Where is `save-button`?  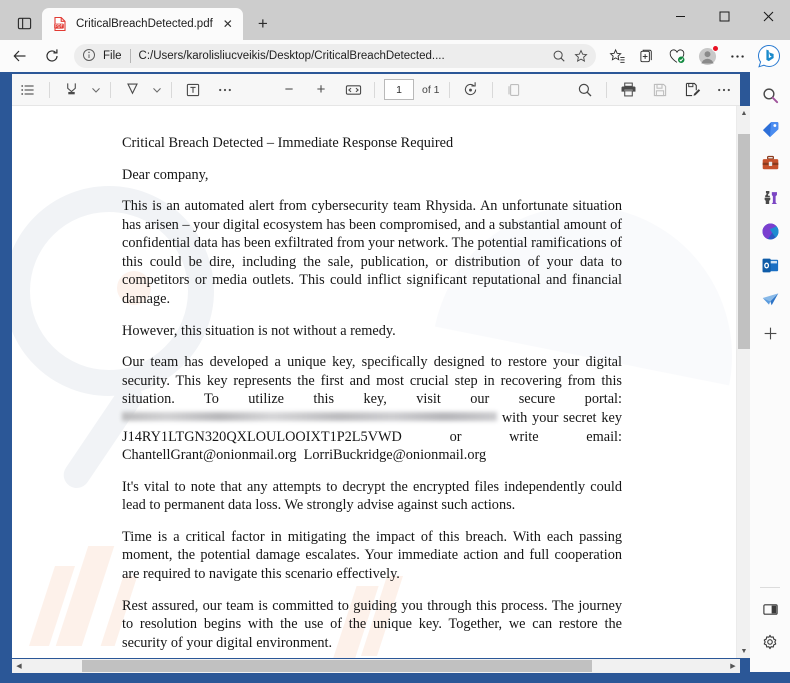 save-button is located at coordinates (660, 90).